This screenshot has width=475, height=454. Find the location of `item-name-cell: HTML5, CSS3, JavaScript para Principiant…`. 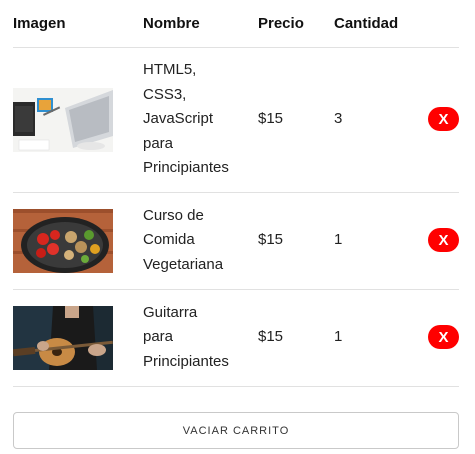

item-name-cell: HTML5, CSS3, JavaScript para Principiant… is located at coordinates (200, 120).